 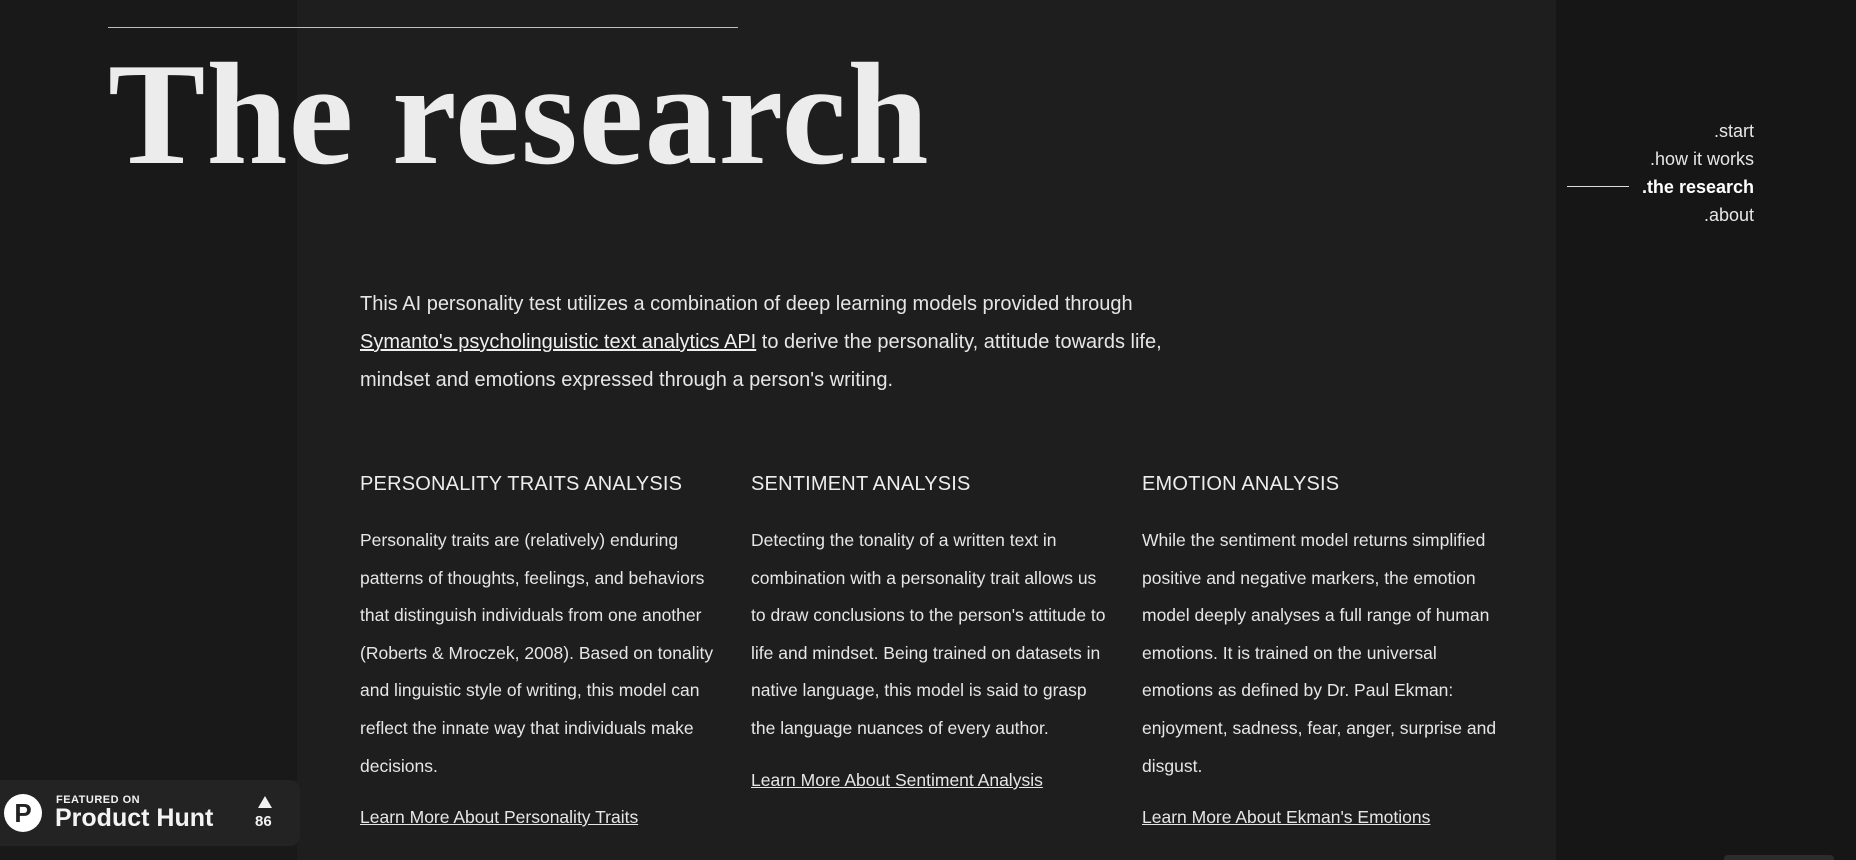 I want to click on section-heading: EMOTION ANALYSIS, so click(x=1241, y=484).